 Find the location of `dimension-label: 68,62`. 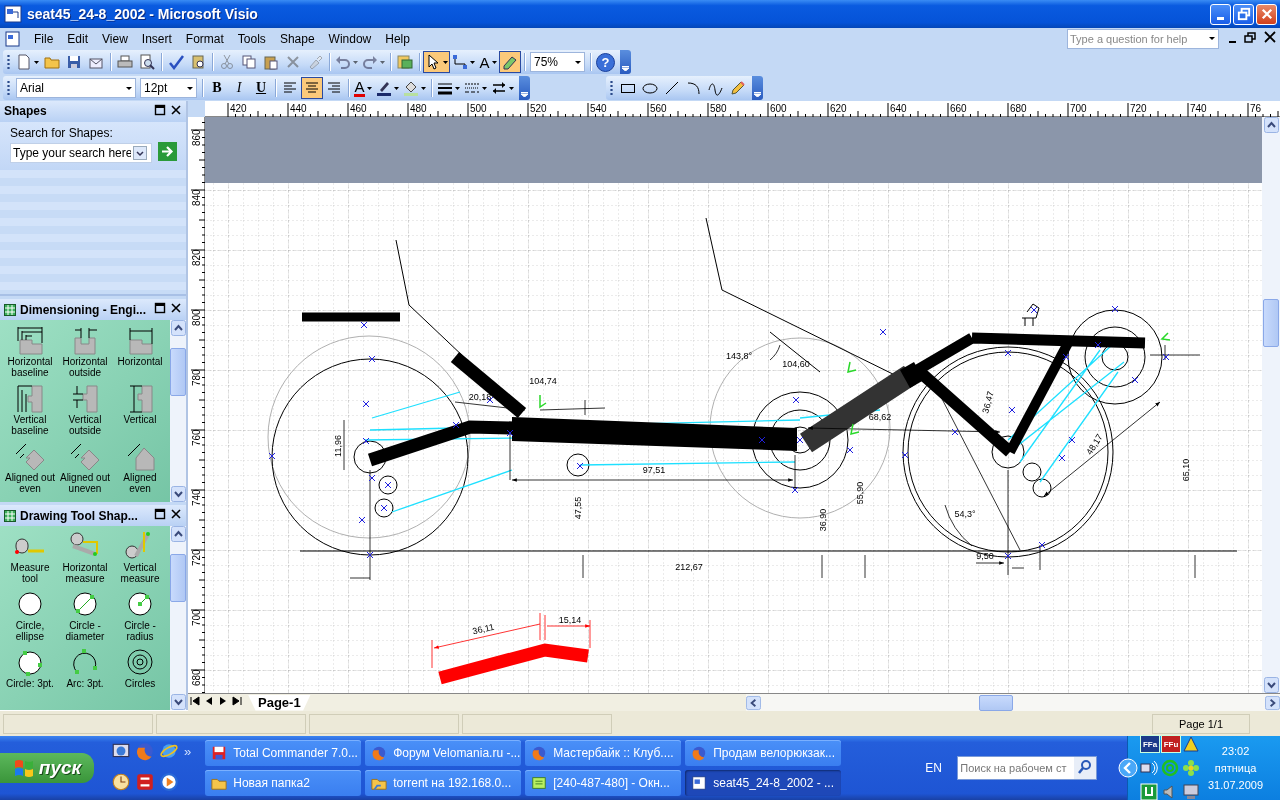

dimension-label: 68,62 is located at coordinates (880, 417).